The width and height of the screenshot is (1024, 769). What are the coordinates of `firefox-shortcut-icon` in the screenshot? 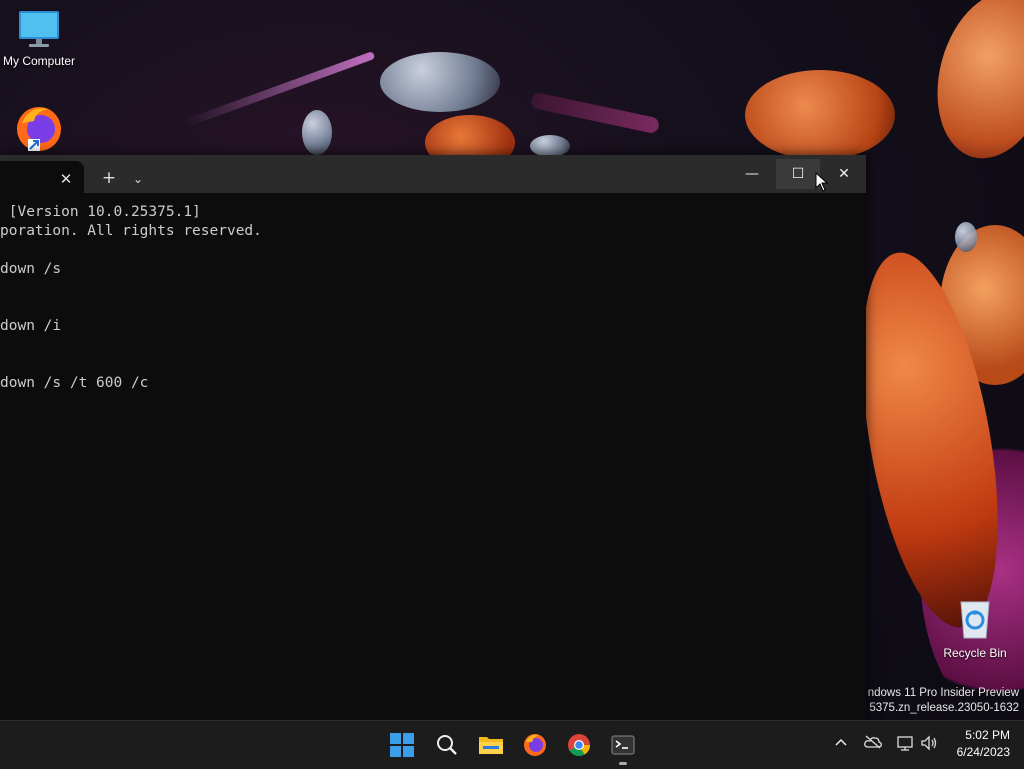 It's located at (39, 129).